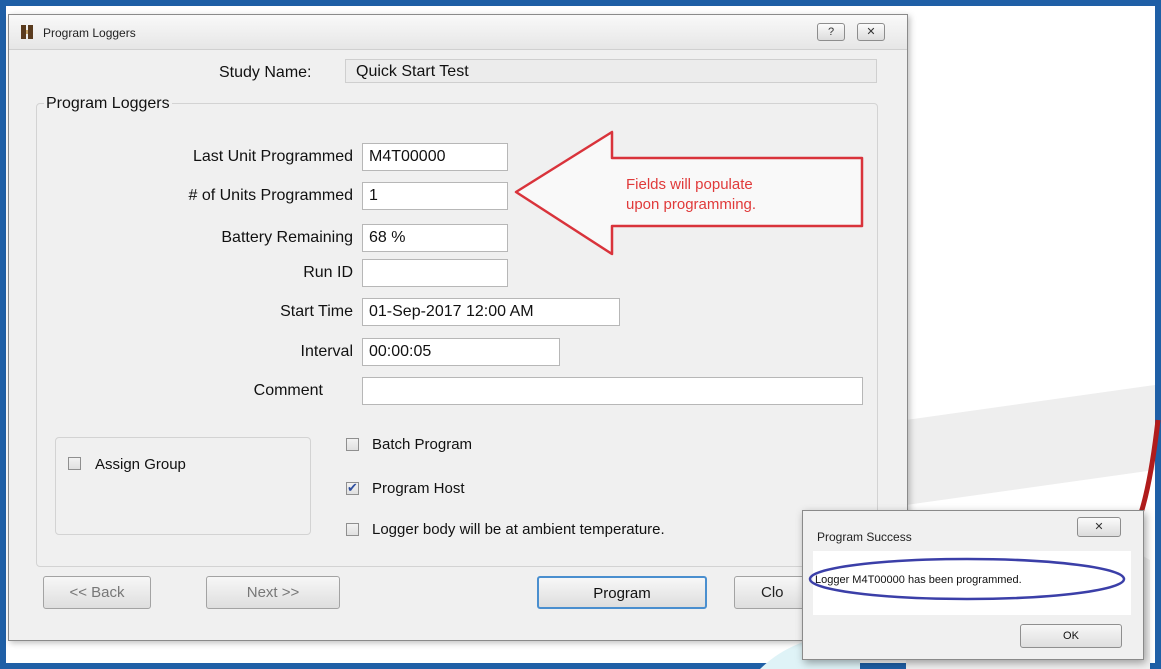 The width and height of the screenshot is (1161, 669). Describe the element at coordinates (435, 157) in the screenshot. I see `last-unit-field: M4T00000` at that location.